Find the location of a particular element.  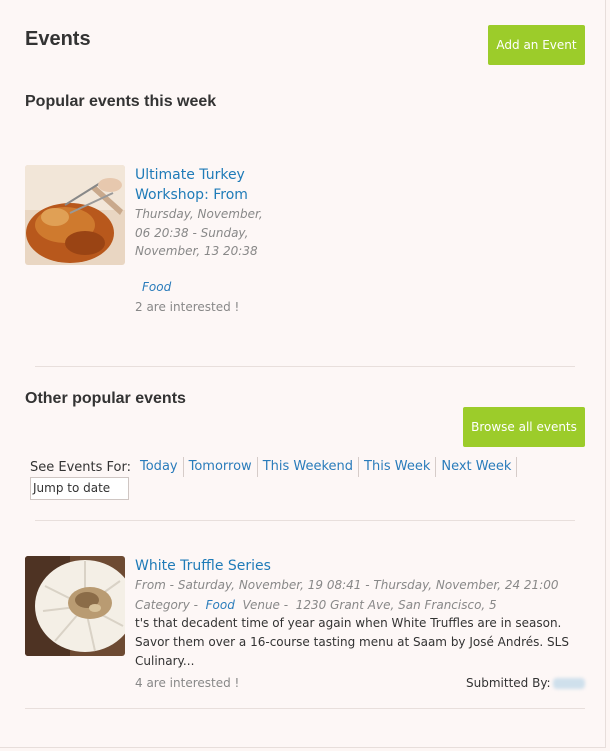

add-event-button: Add an Event is located at coordinates (536, 45).